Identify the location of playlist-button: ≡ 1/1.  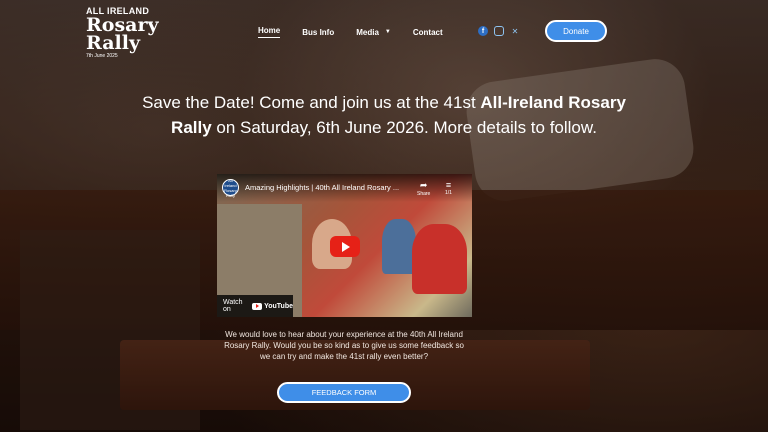
(448, 188).